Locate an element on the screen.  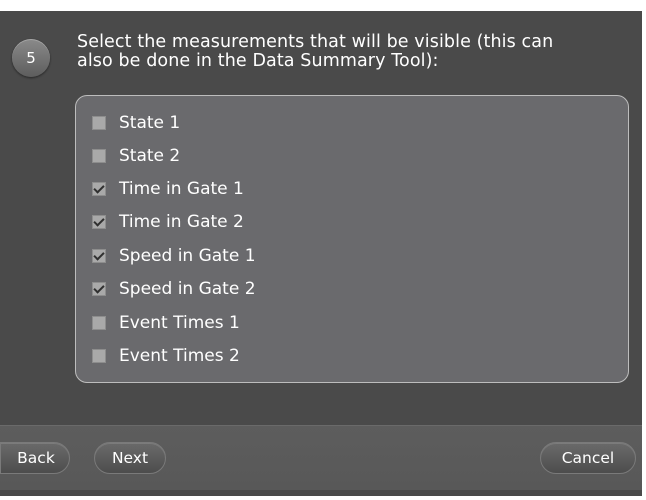
measurement-label: Speed in Gate 1 is located at coordinates (187, 256).